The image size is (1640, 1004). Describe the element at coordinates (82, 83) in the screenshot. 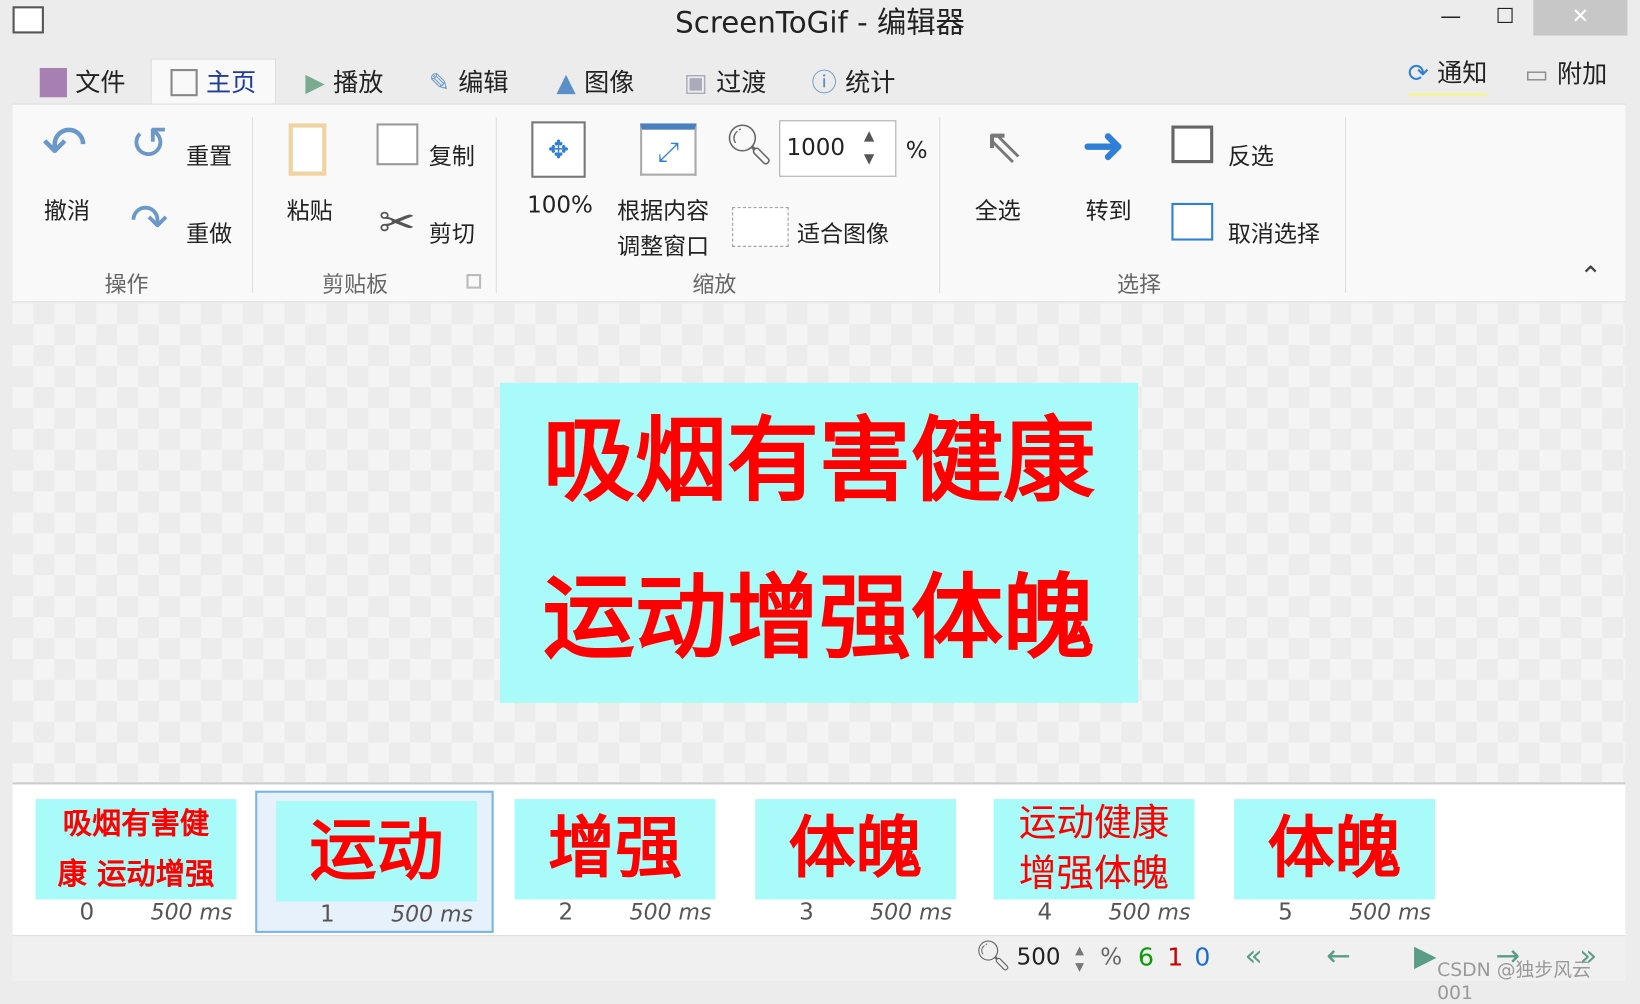

I see `tab-file: 文件` at that location.